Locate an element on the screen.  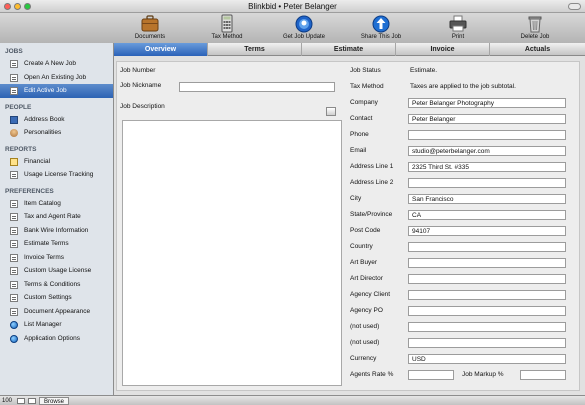
sidebar-item-label: List Manager is located at coordinates (43, 324).